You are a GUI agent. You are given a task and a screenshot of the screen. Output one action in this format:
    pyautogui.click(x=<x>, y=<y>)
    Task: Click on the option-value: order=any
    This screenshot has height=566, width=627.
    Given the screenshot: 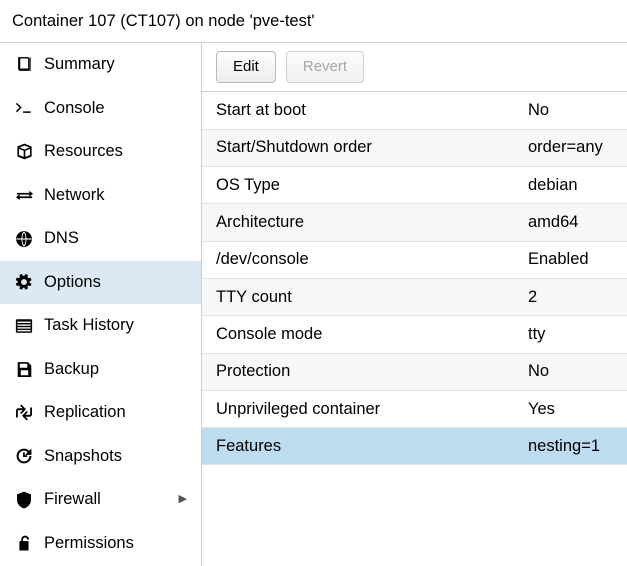 What is the action you would take?
    pyautogui.click(x=571, y=148)
    